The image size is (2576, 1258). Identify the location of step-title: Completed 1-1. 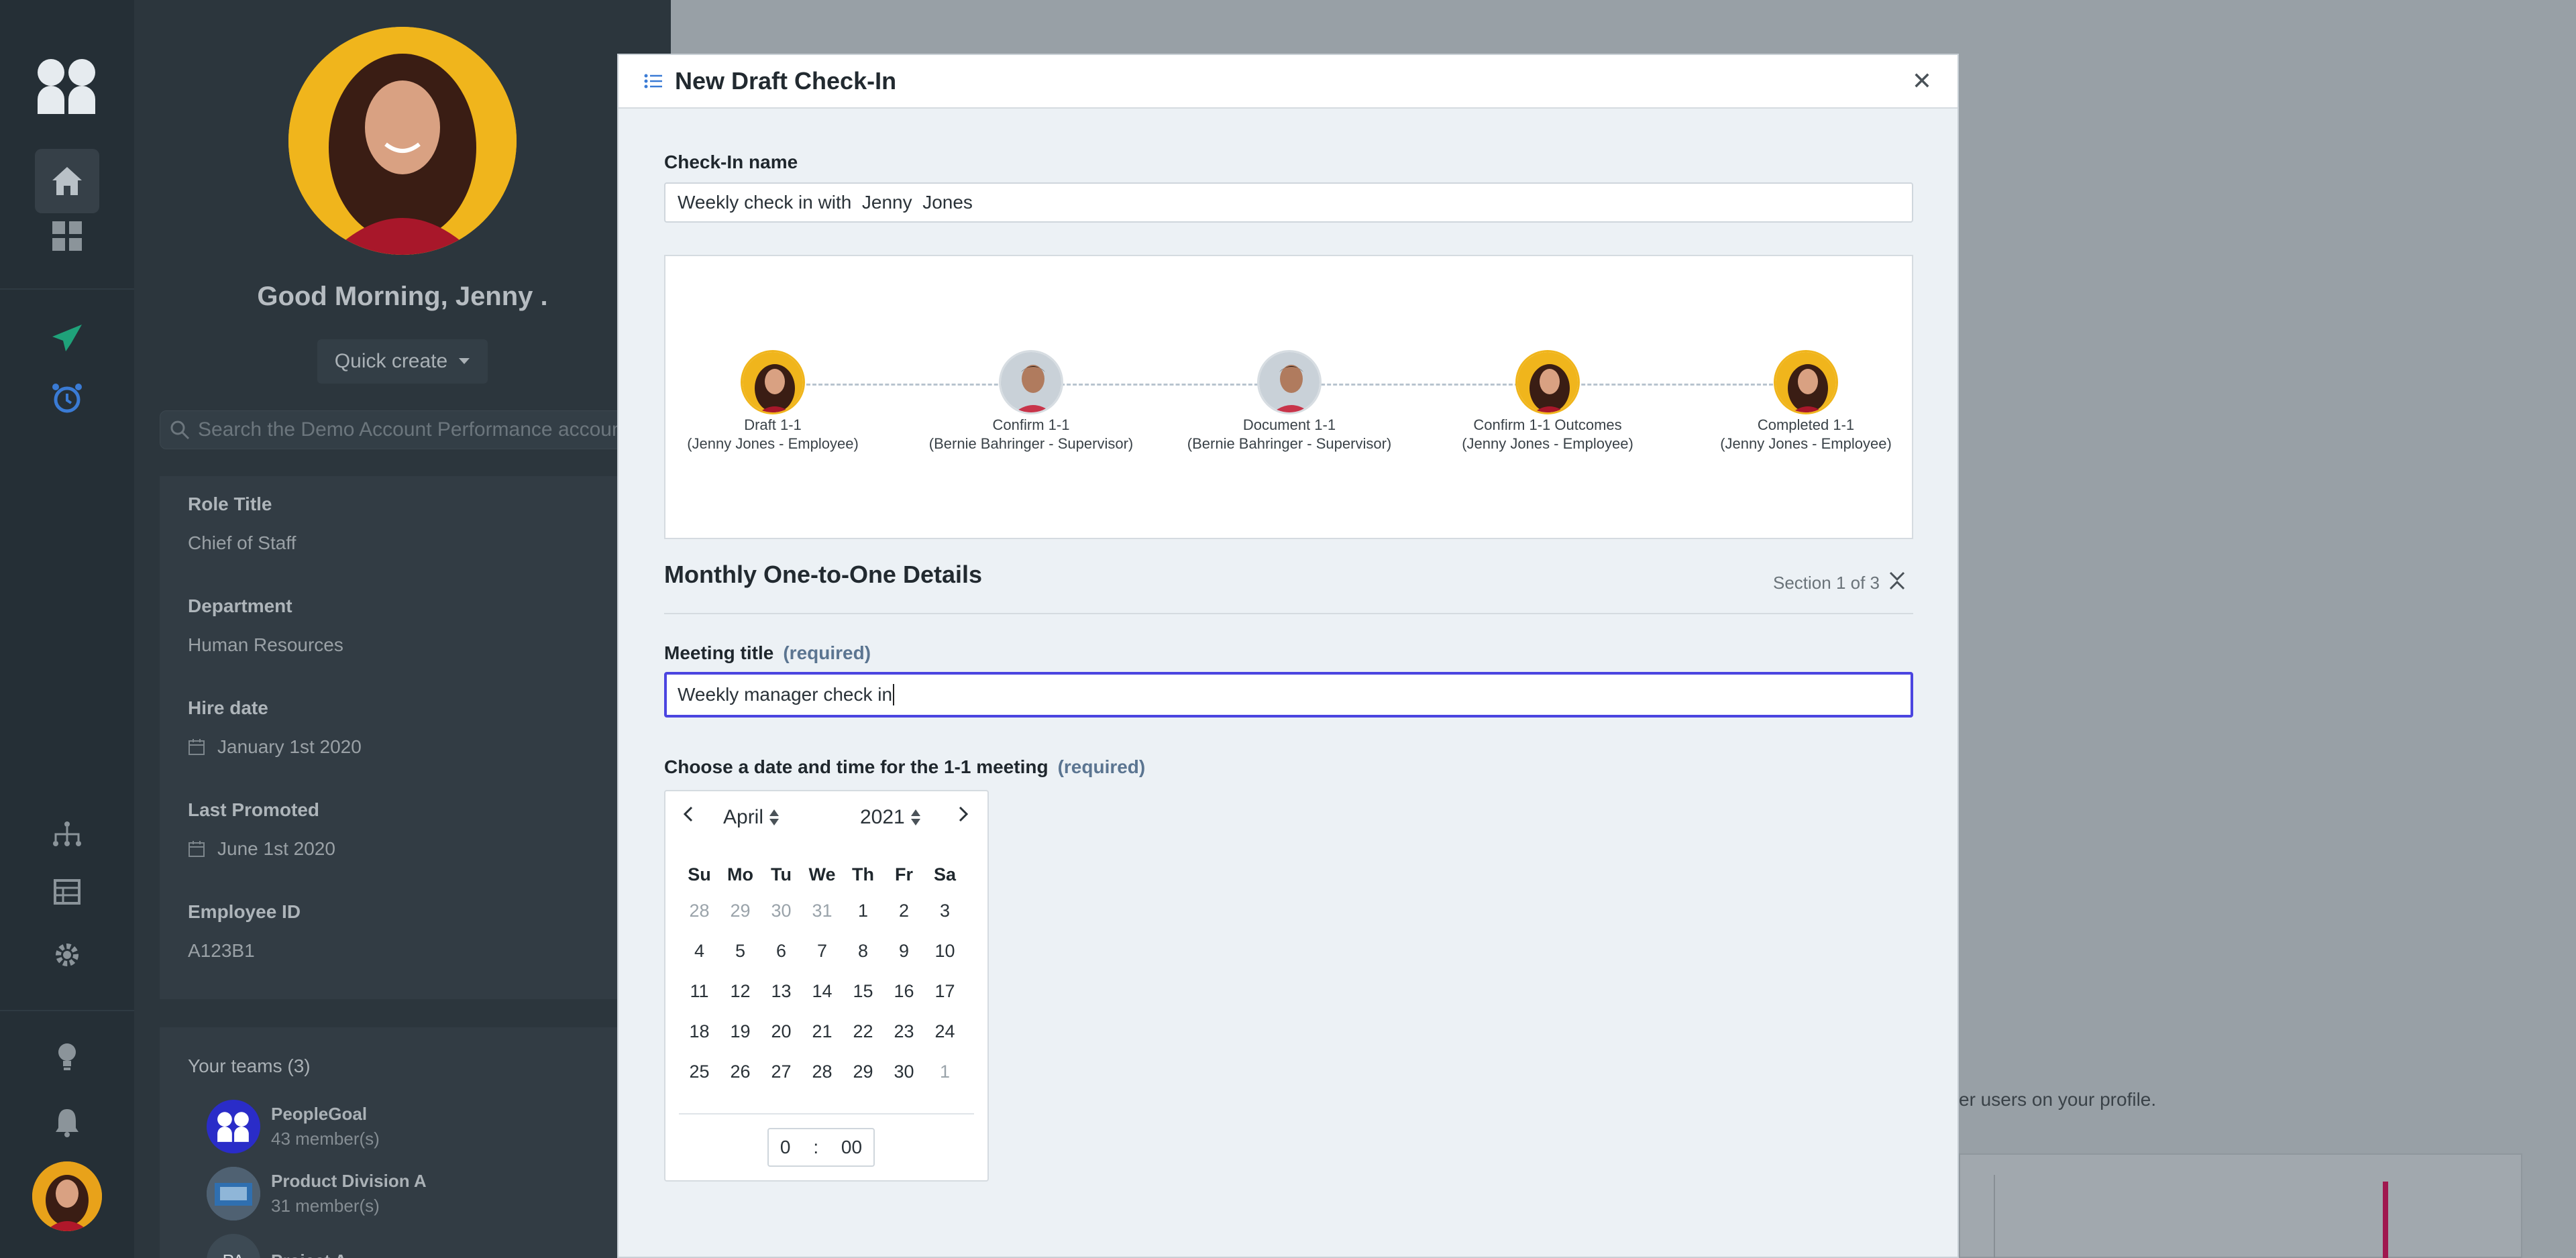
(1806, 424).